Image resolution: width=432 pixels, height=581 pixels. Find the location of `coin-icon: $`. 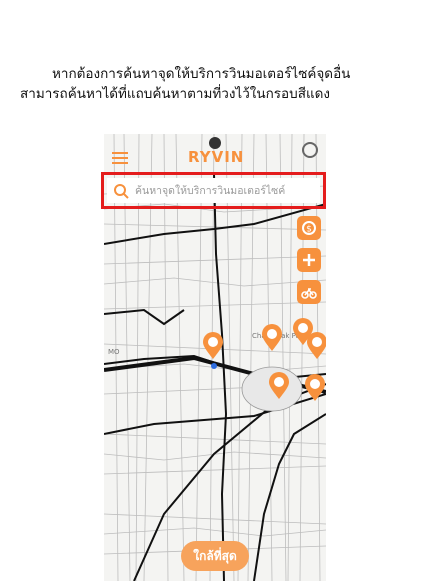

coin-icon: $ is located at coordinates (309, 228).